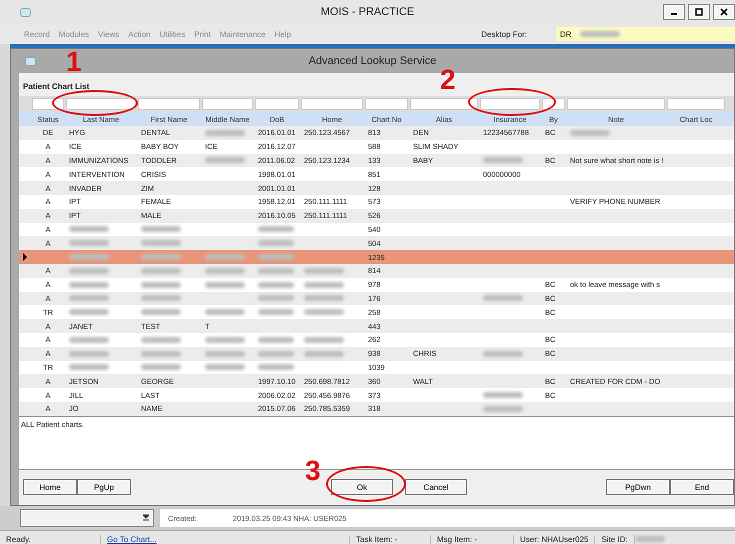  I want to click on desktop-label: Desktop For:, so click(504, 34).